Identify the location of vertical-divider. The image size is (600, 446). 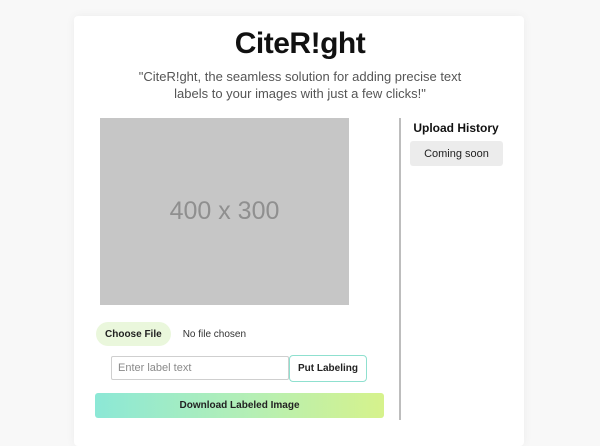
(400, 269).